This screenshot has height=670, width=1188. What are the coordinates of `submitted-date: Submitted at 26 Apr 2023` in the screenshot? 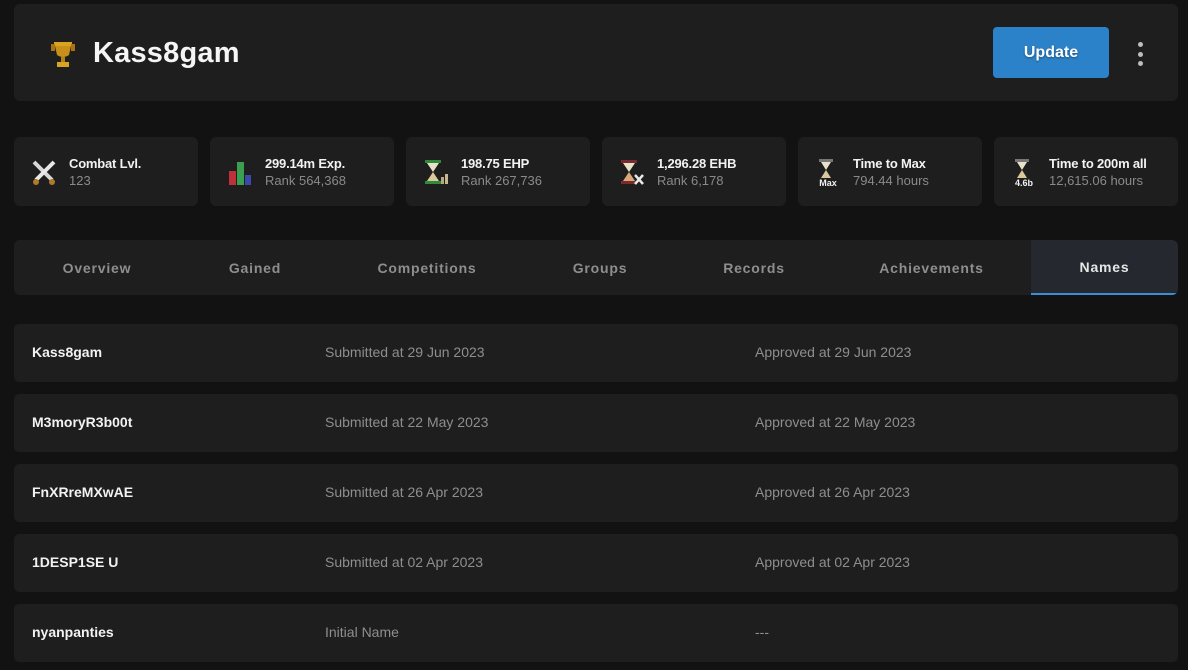 It's located at (404, 492).